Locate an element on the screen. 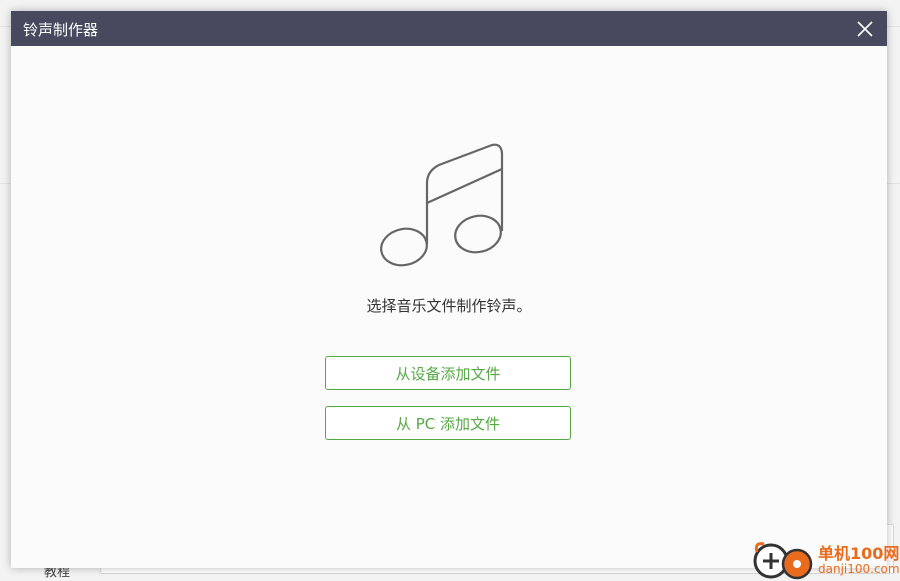 The image size is (900, 581). close-icon is located at coordinates (865, 29).